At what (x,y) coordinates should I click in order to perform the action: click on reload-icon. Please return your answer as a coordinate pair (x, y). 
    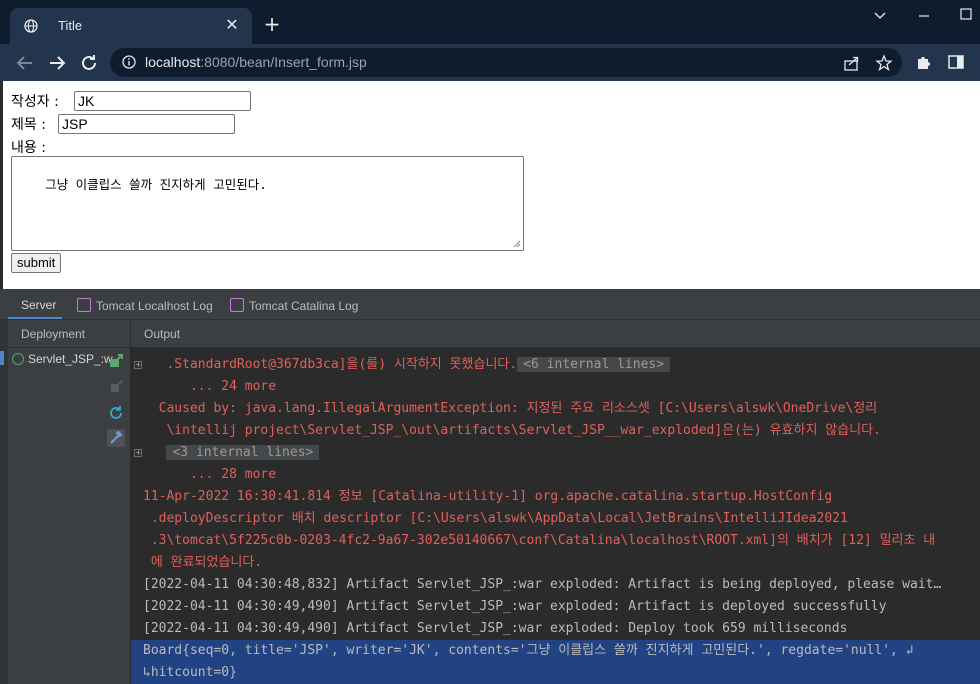
    Looking at the image, I should click on (89, 63).